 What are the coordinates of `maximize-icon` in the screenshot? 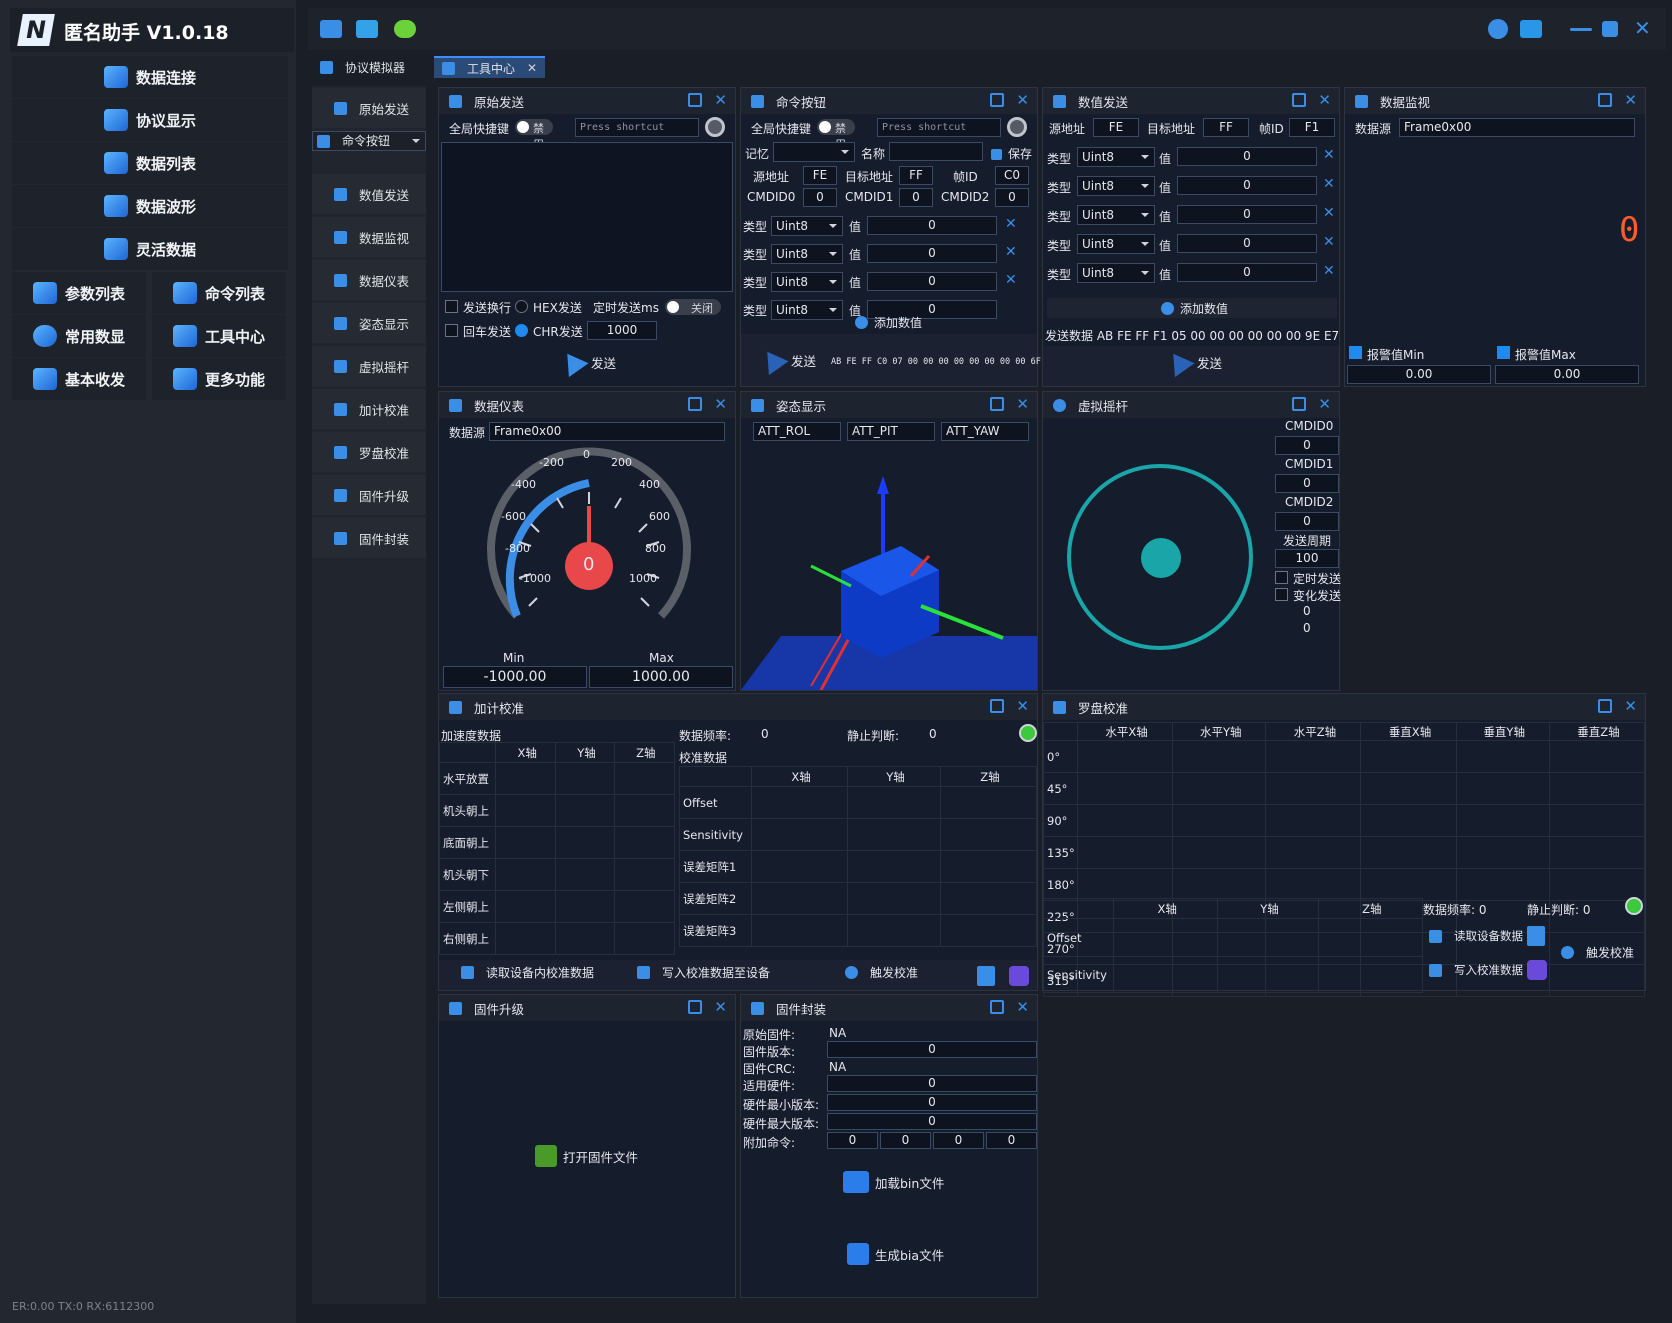 It's located at (1610, 29).